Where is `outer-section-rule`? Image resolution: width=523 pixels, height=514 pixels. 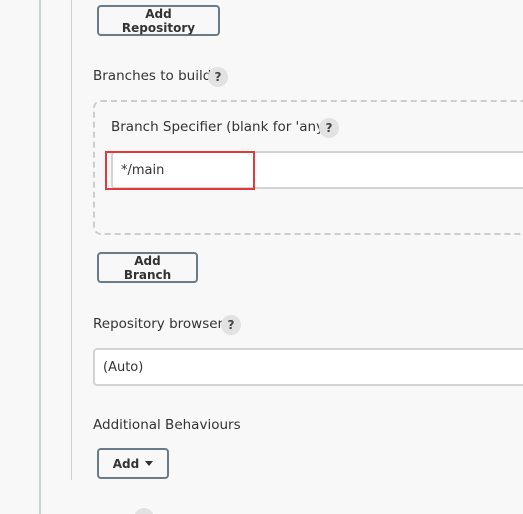 outer-section-rule is located at coordinates (40, 257).